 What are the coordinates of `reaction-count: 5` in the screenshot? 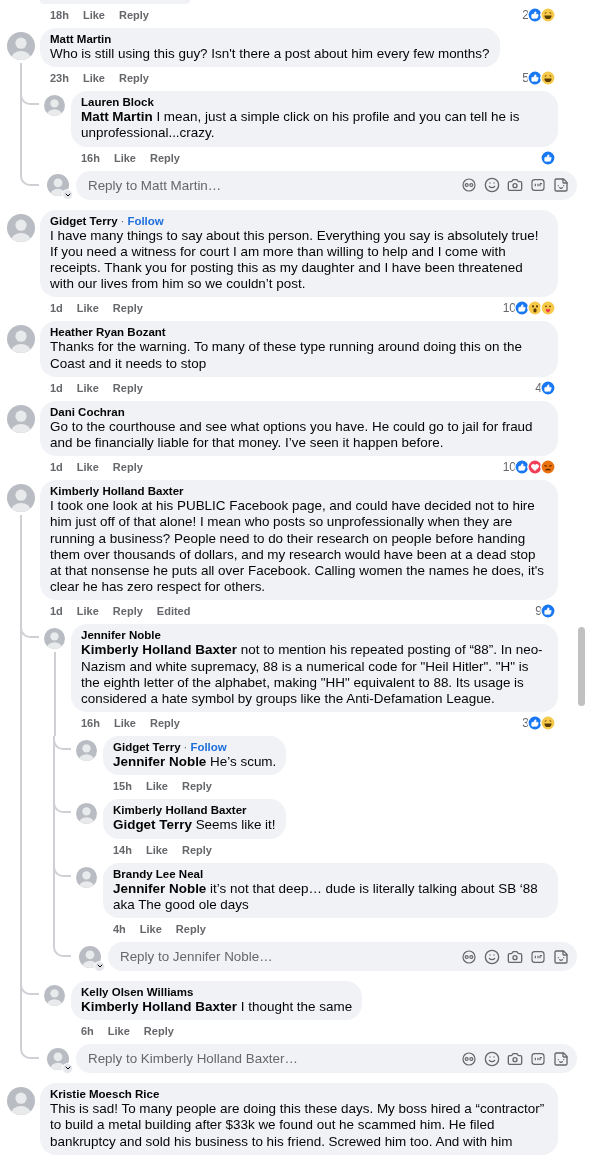 It's located at (525, 78).